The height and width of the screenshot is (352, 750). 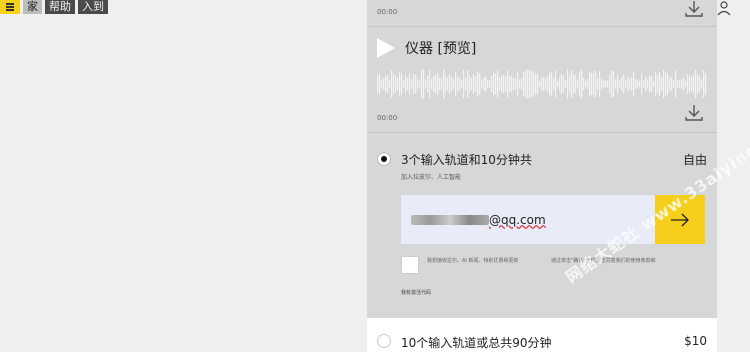 I want to click on nav-login-button: 入到, so click(x=93, y=7).